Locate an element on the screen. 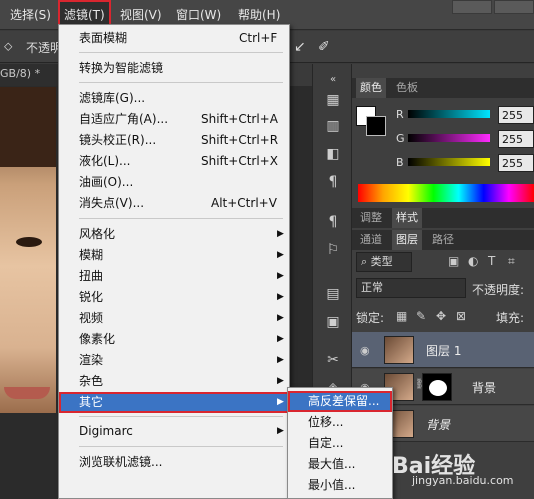 The width and height of the screenshot is (534, 499). adjustments-panel-icon: ◧ is located at coordinates (333, 154).